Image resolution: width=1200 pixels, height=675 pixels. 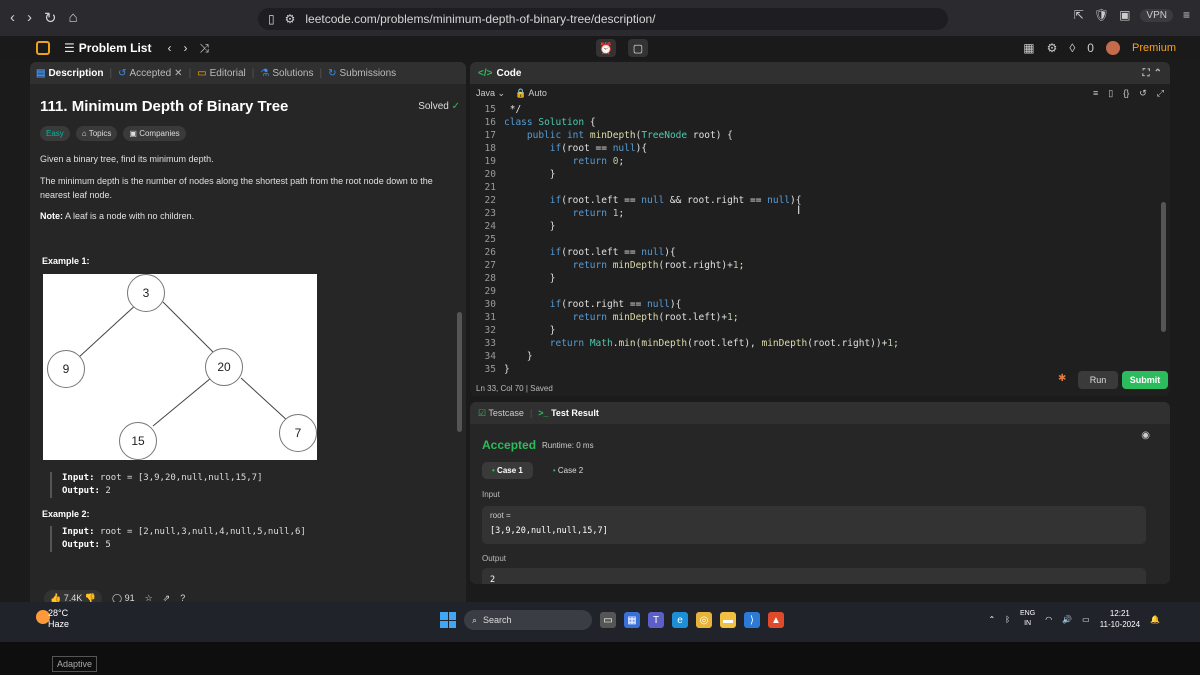 I want to click on debug-icon: ✱, so click(x=1062, y=378).